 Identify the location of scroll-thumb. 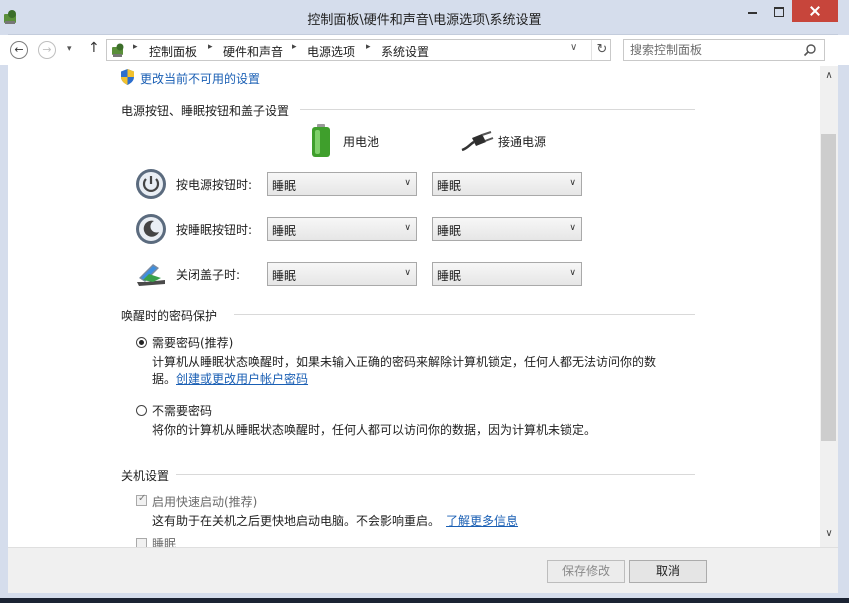
(828, 287).